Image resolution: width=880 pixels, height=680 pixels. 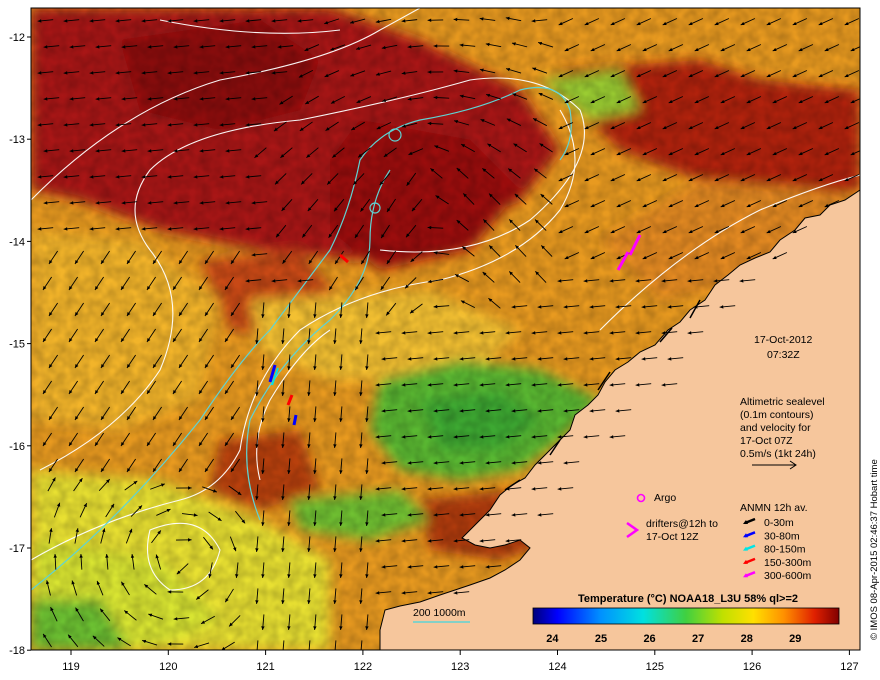 I want to click on colorbar-ramp, so click(x=686, y=616).